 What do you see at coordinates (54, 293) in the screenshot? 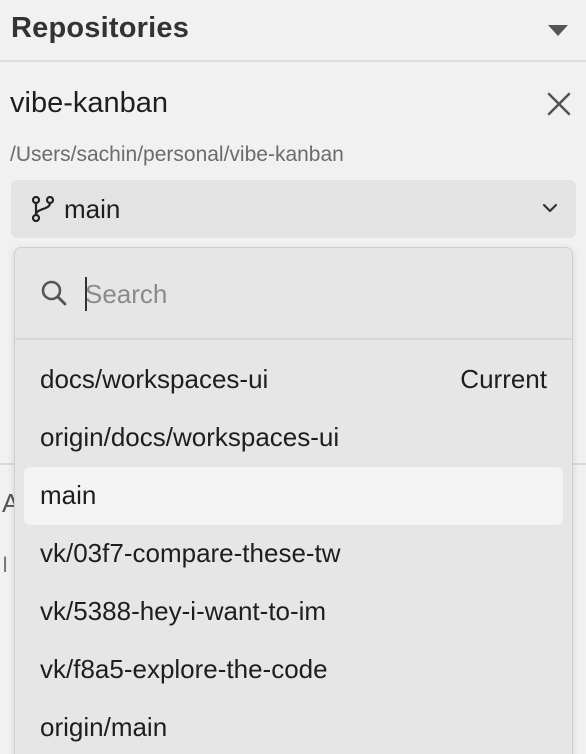
I see `search-icon` at bounding box center [54, 293].